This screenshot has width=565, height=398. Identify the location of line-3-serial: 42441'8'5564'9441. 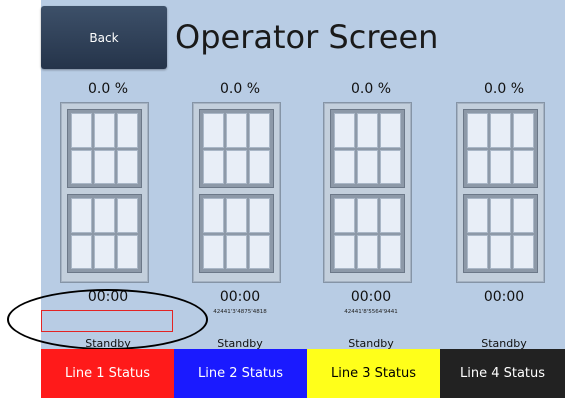
(371, 312).